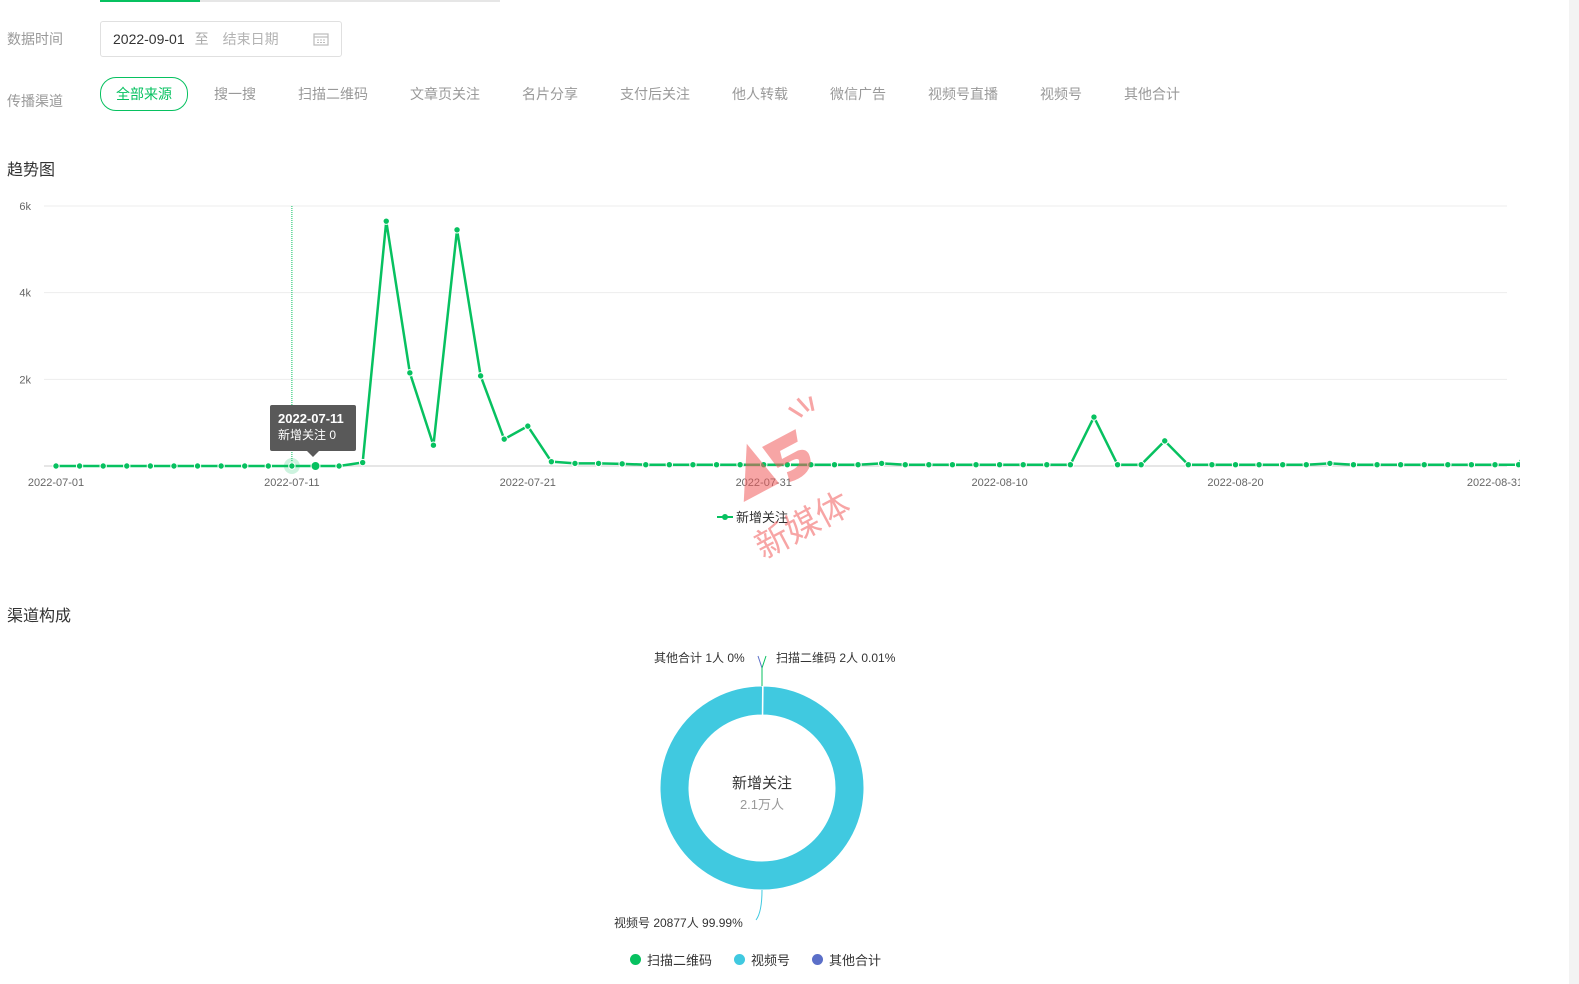 This screenshot has height=984, width=1579. I want to click on pie-legend: 扫描二维码 视频号 其他合计, so click(766, 959).